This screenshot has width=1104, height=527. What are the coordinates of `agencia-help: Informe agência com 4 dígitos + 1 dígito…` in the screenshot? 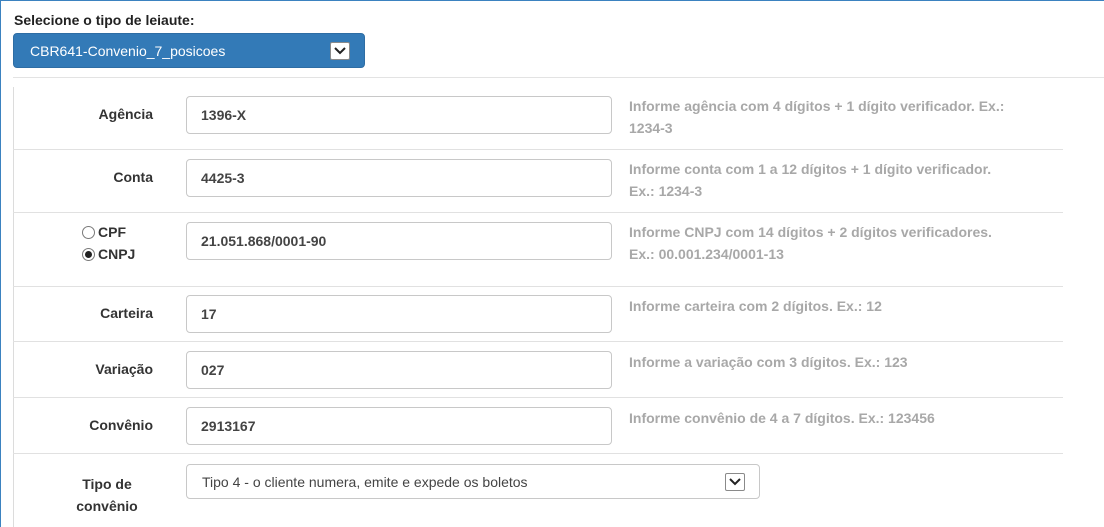 It's located at (844, 117).